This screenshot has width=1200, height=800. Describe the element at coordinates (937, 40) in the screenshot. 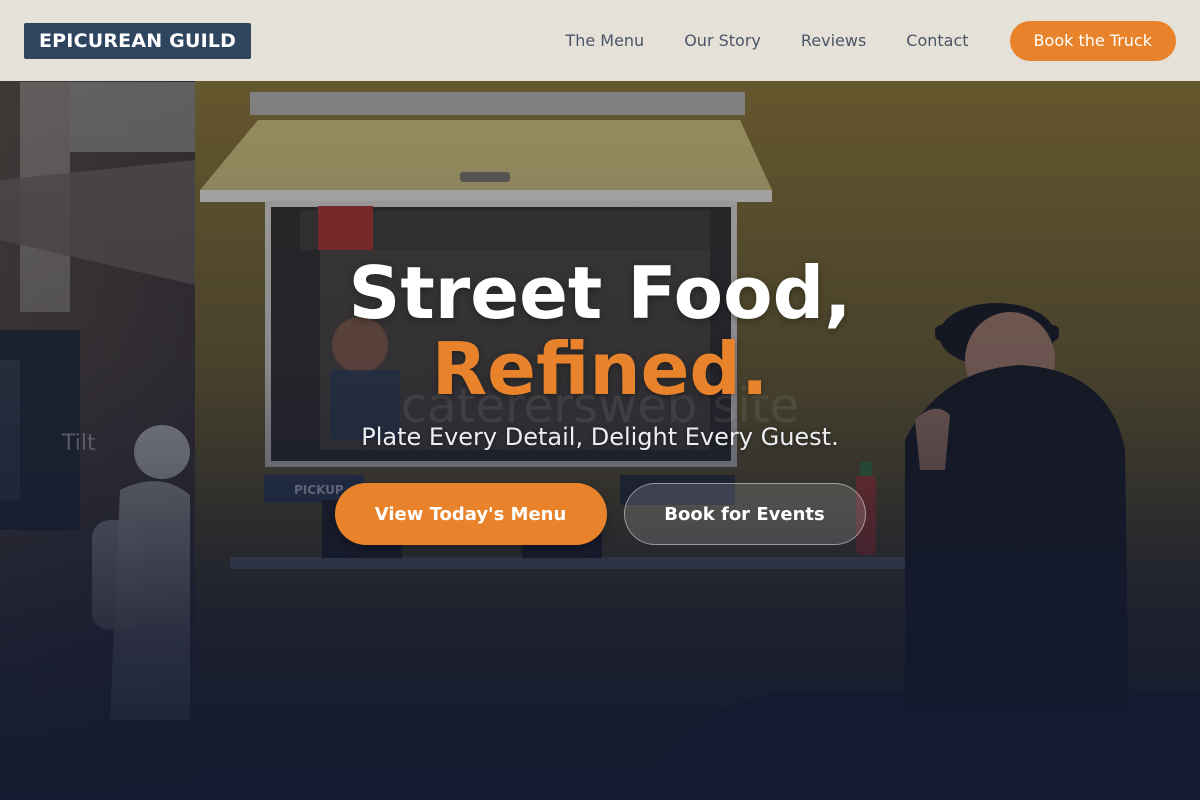

I see `nav-link-contact: Contact` at that location.